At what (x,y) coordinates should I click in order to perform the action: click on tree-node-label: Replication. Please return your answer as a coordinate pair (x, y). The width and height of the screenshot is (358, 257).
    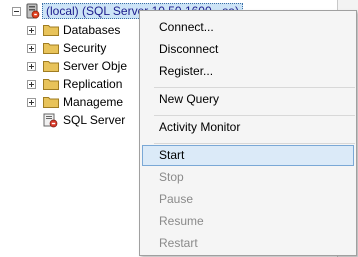
    Looking at the image, I should click on (93, 84).